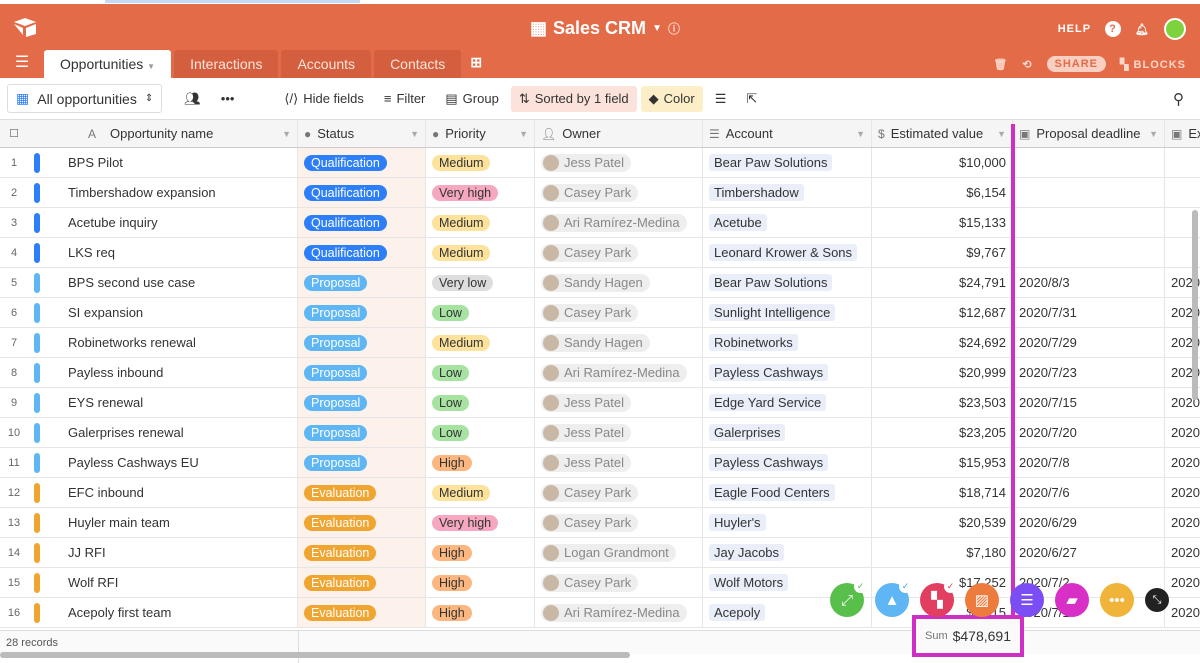 The image size is (1200, 663). What do you see at coordinates (787, 522) in the screenshot?
I see `account-cell: Huyler's` at bounding box center [787, 522].